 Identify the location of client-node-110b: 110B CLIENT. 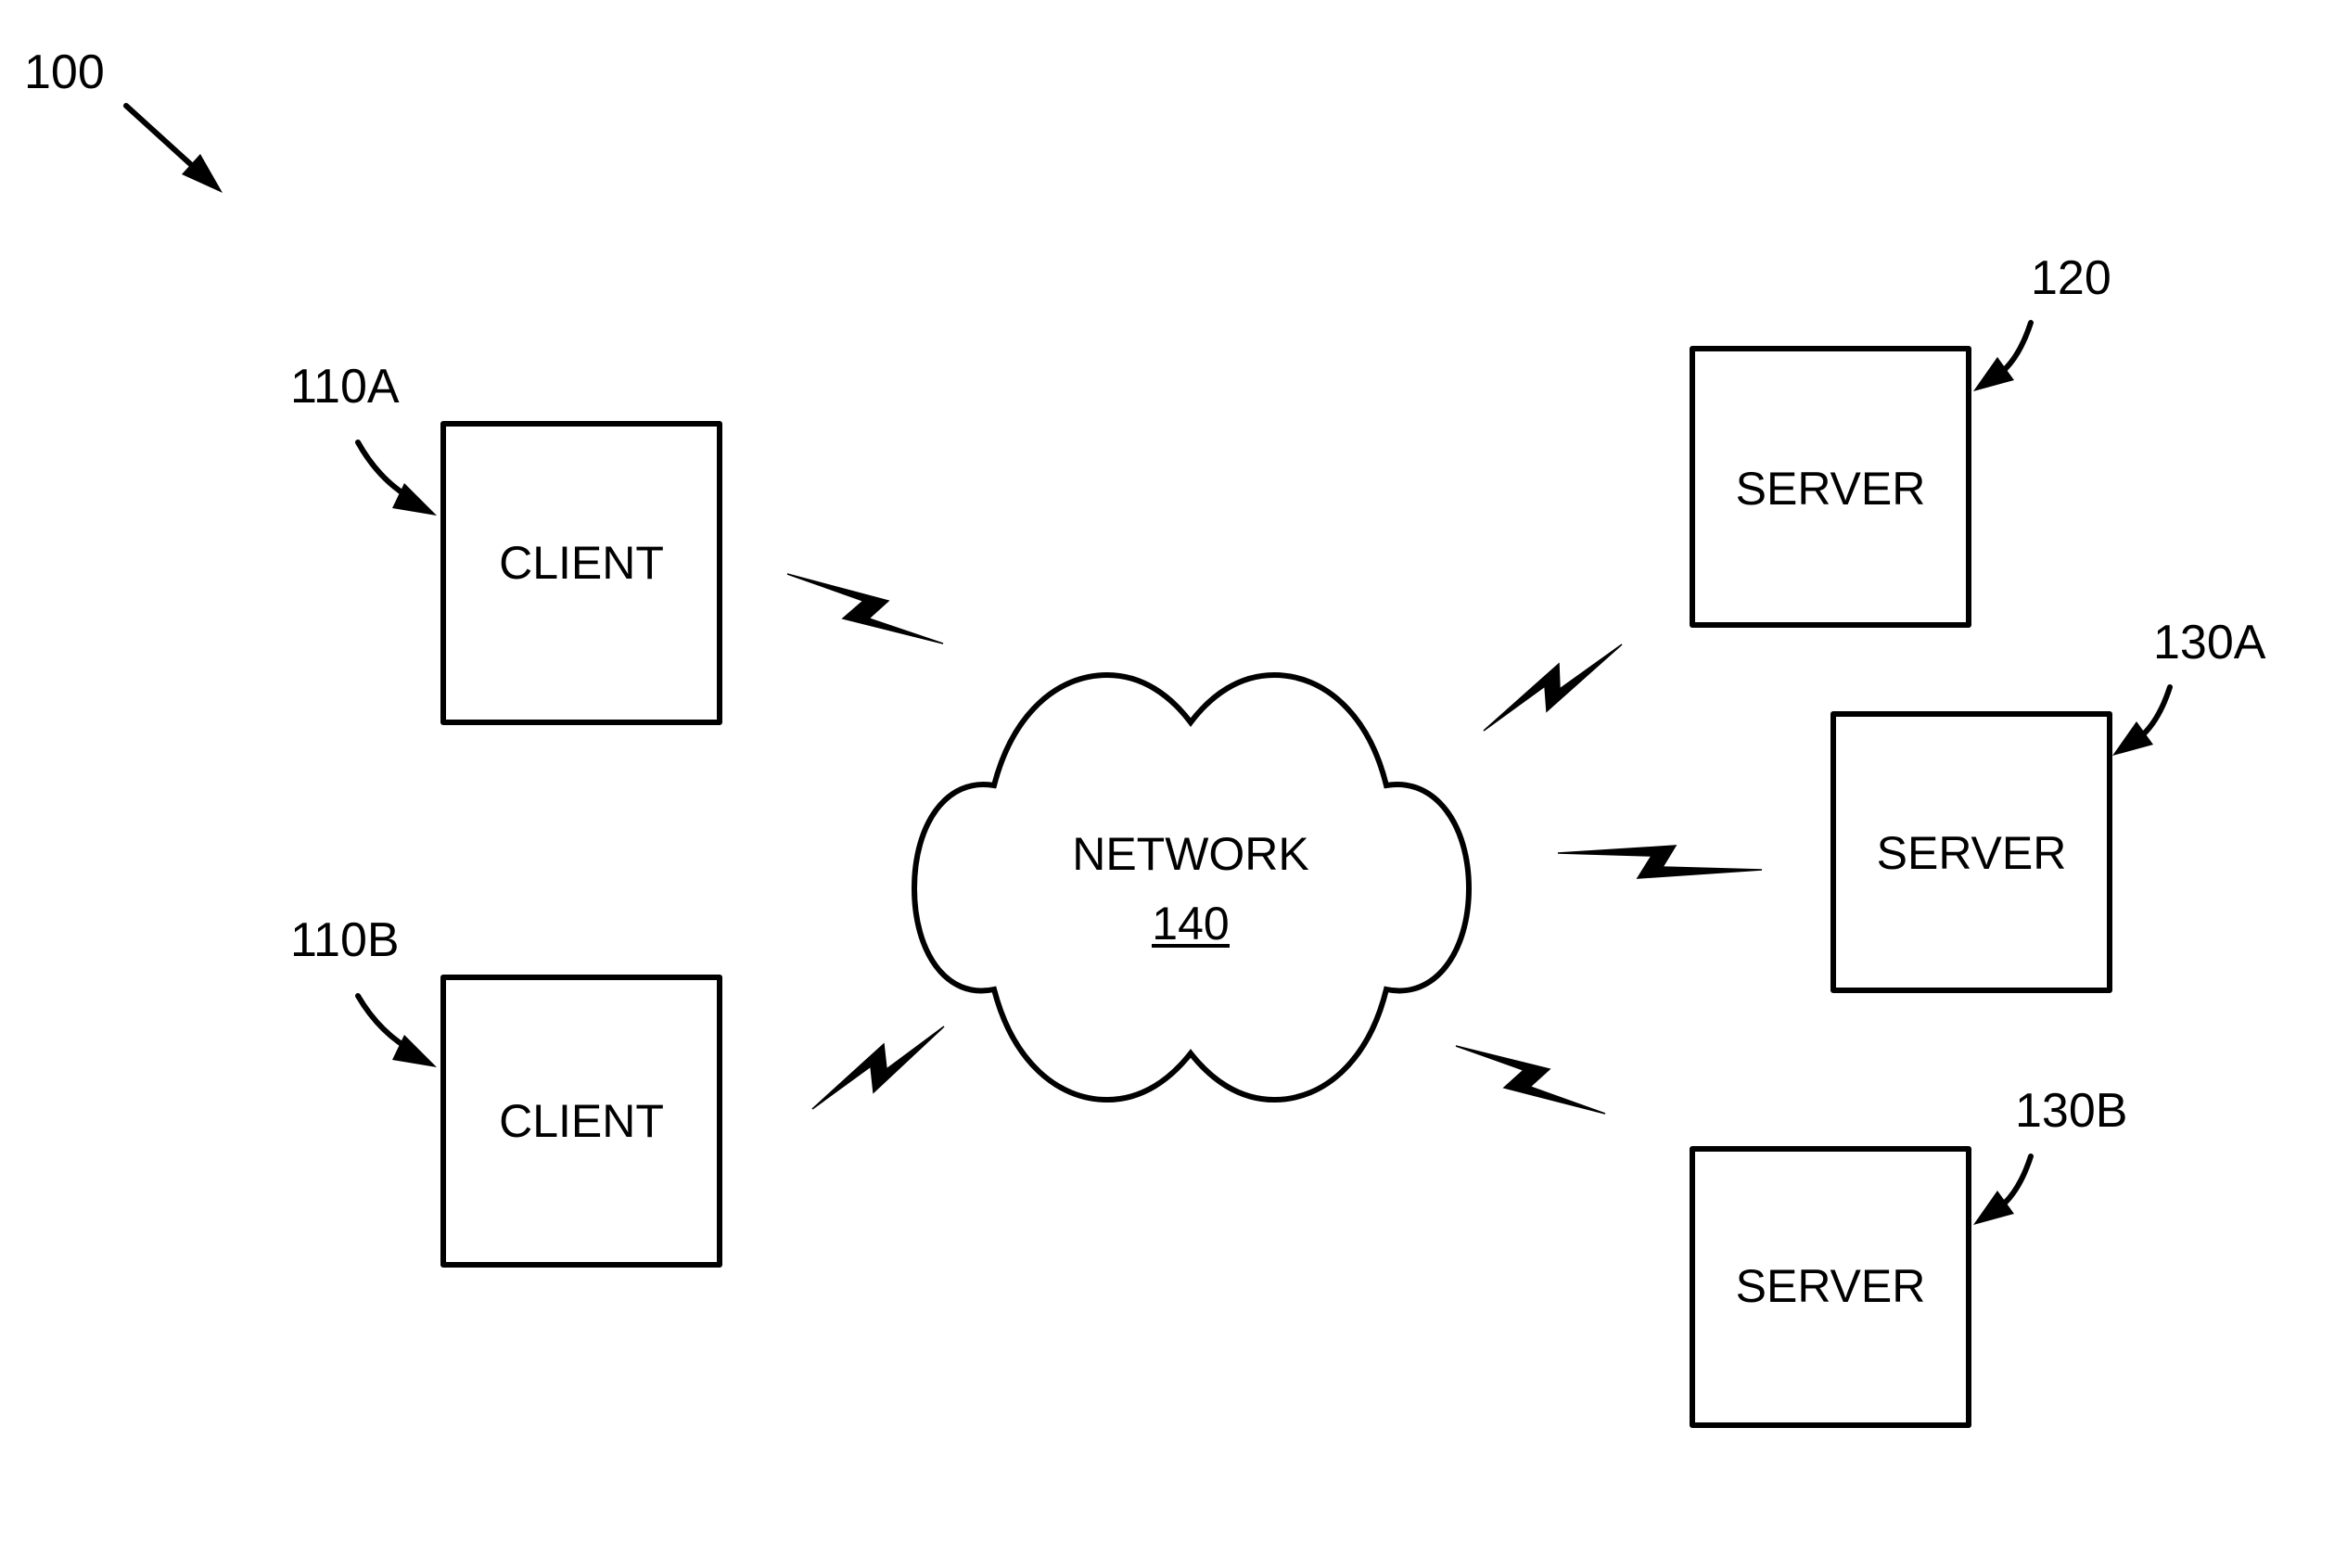
(506, 1090).